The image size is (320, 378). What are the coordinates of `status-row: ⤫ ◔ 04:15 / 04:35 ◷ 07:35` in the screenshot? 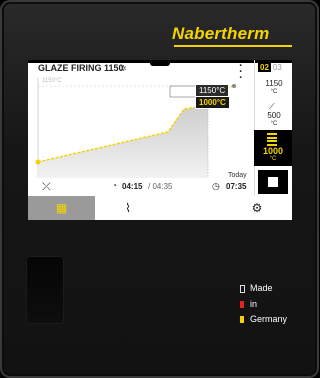 It's located at (141, 187).